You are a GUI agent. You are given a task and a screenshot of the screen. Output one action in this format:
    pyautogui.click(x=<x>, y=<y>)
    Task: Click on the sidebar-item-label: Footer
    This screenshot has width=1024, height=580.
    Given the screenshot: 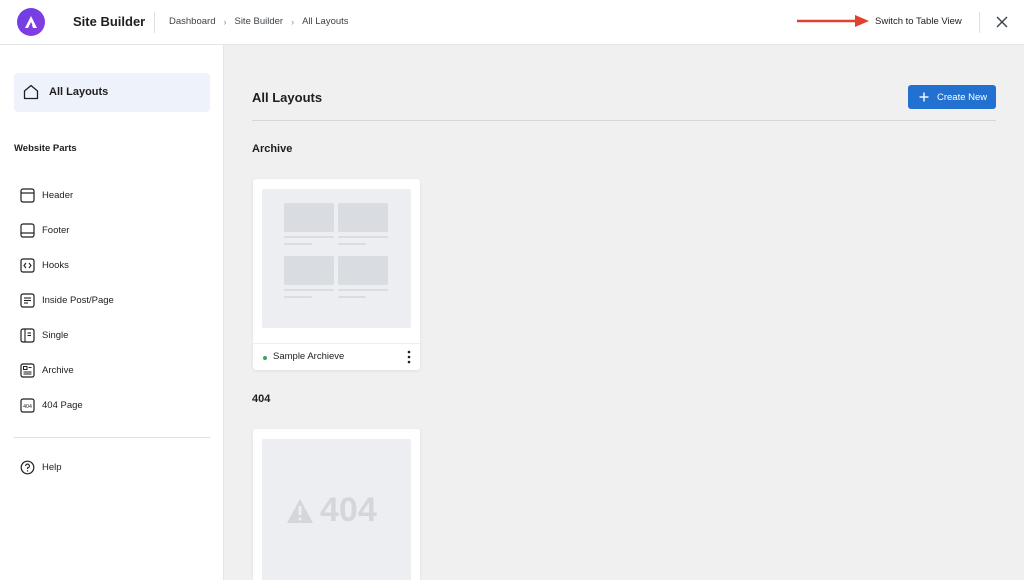 What is the action you would take?
    pyautogui.click(x=56, y=230)
    